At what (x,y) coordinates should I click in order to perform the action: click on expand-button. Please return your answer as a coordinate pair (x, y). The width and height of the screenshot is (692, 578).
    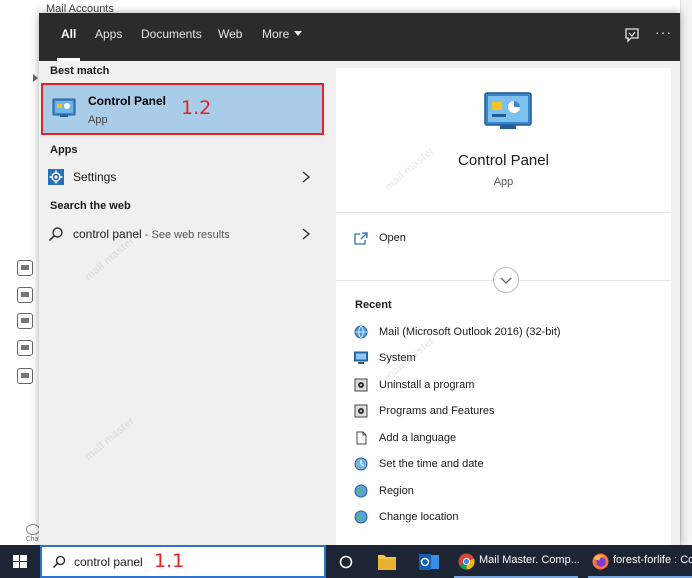
    Looking at the image, I should click on (506, 280).